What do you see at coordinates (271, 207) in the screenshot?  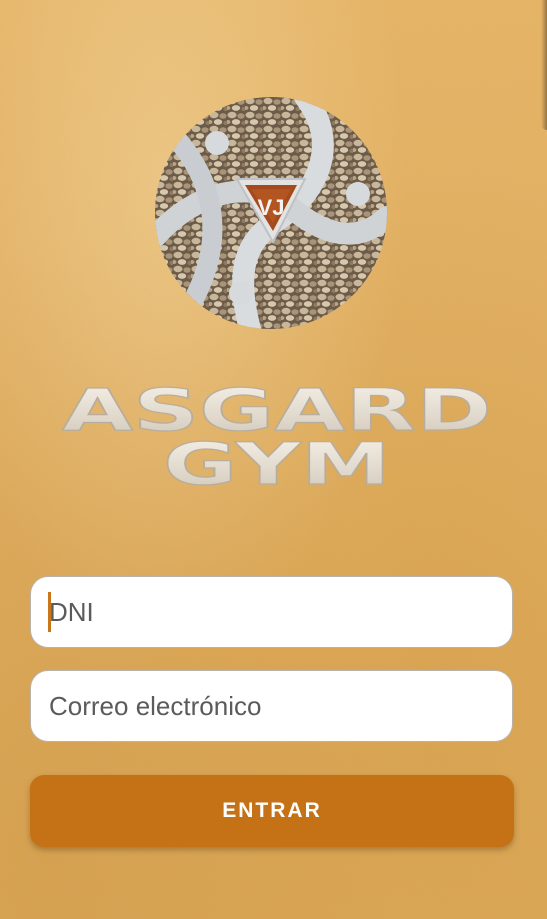 I see `logo-monogram: VJ` at bounding box center [271, 207].